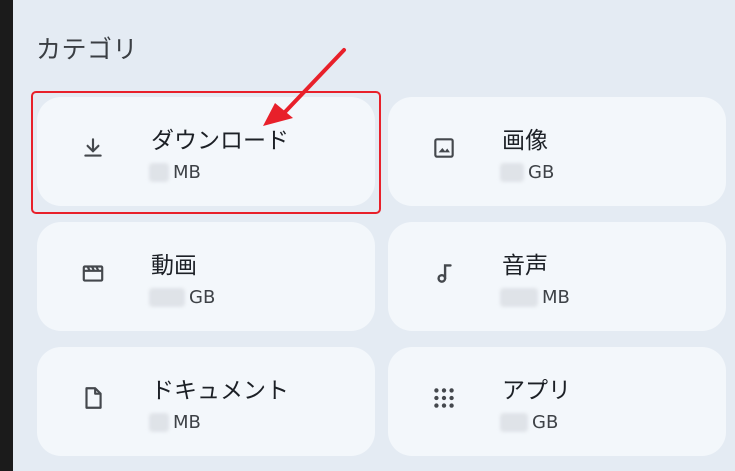 Image resolution: width=735 pixels, height=471 pixels. I want to click on pointer-arrow, so click(304, 87).